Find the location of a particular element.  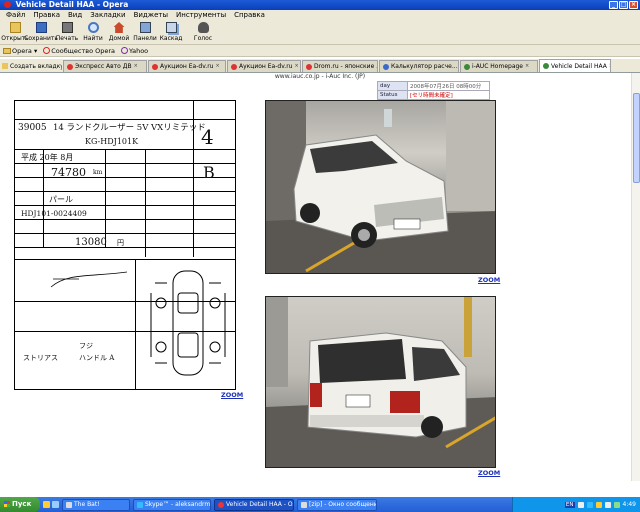

cascade-button: Каскад is located at coordinates (171, 32).